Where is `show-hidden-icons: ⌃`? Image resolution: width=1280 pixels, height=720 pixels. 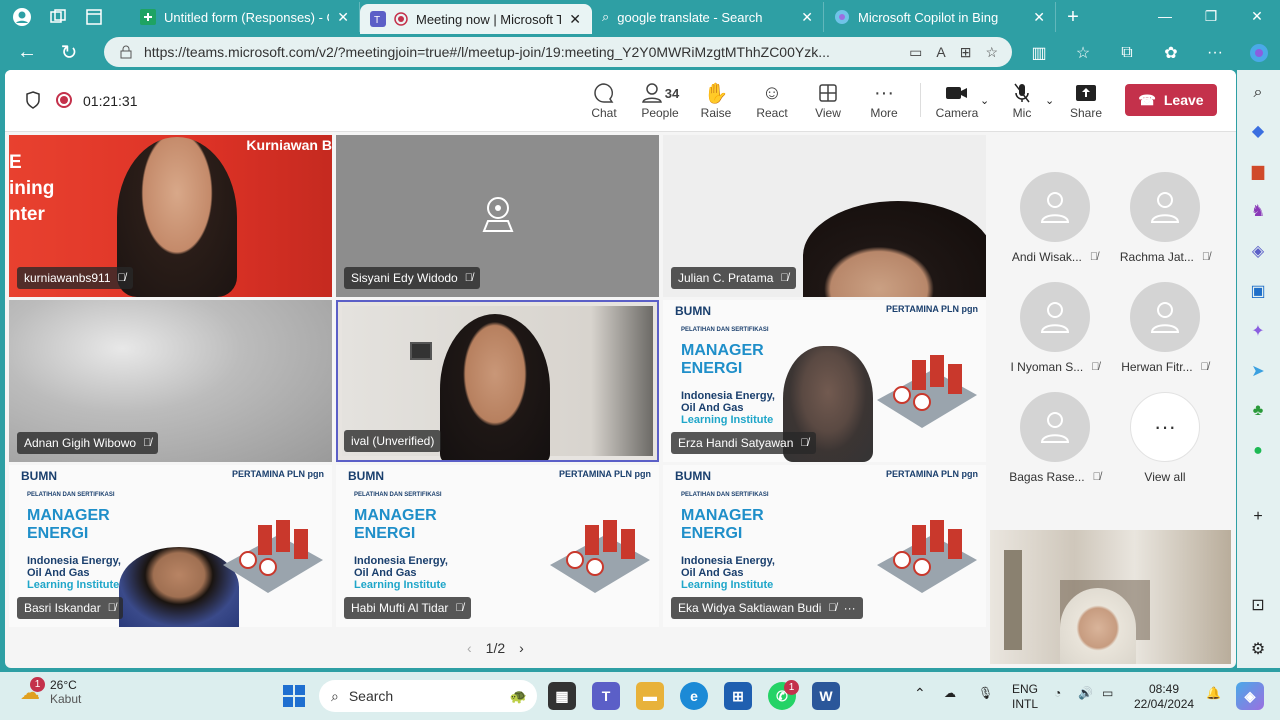
show-hidden-icons: ⌃ is located at coordinates (920, 693).